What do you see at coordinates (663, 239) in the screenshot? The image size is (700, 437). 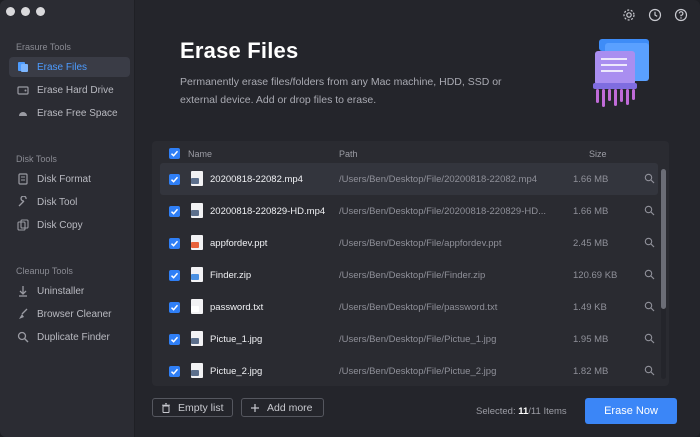 I see `scrollbar-thumb` at bounding box center [663, 239].